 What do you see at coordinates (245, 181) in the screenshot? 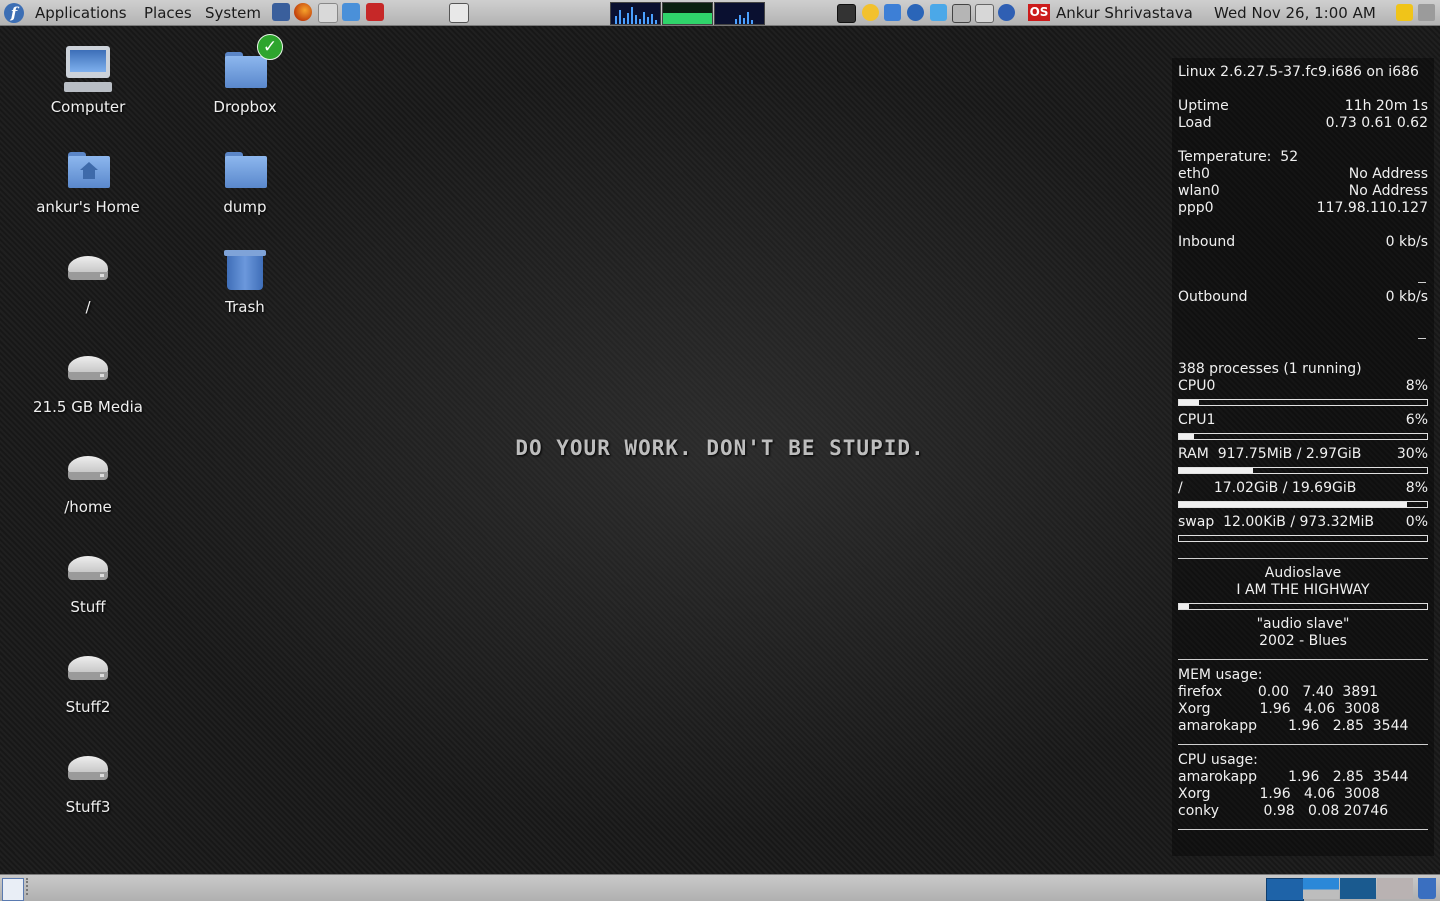
I see `desktop-icon-dump: dump` at bounding box center [245, 181].